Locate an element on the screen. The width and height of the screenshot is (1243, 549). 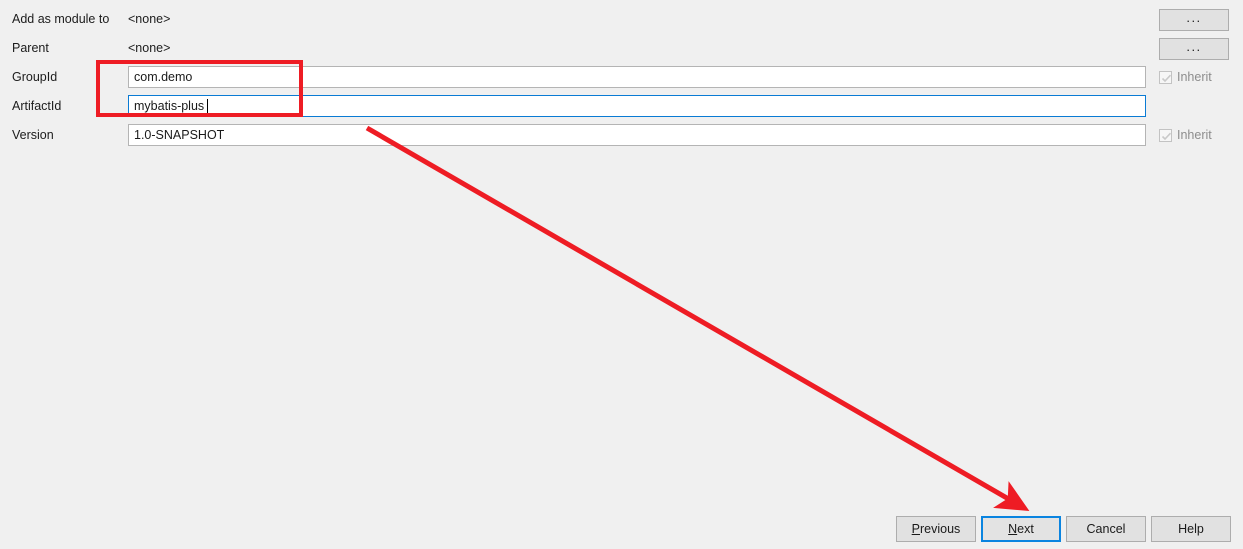
previous-button-label: Previous is located at coordinates (936, 529).